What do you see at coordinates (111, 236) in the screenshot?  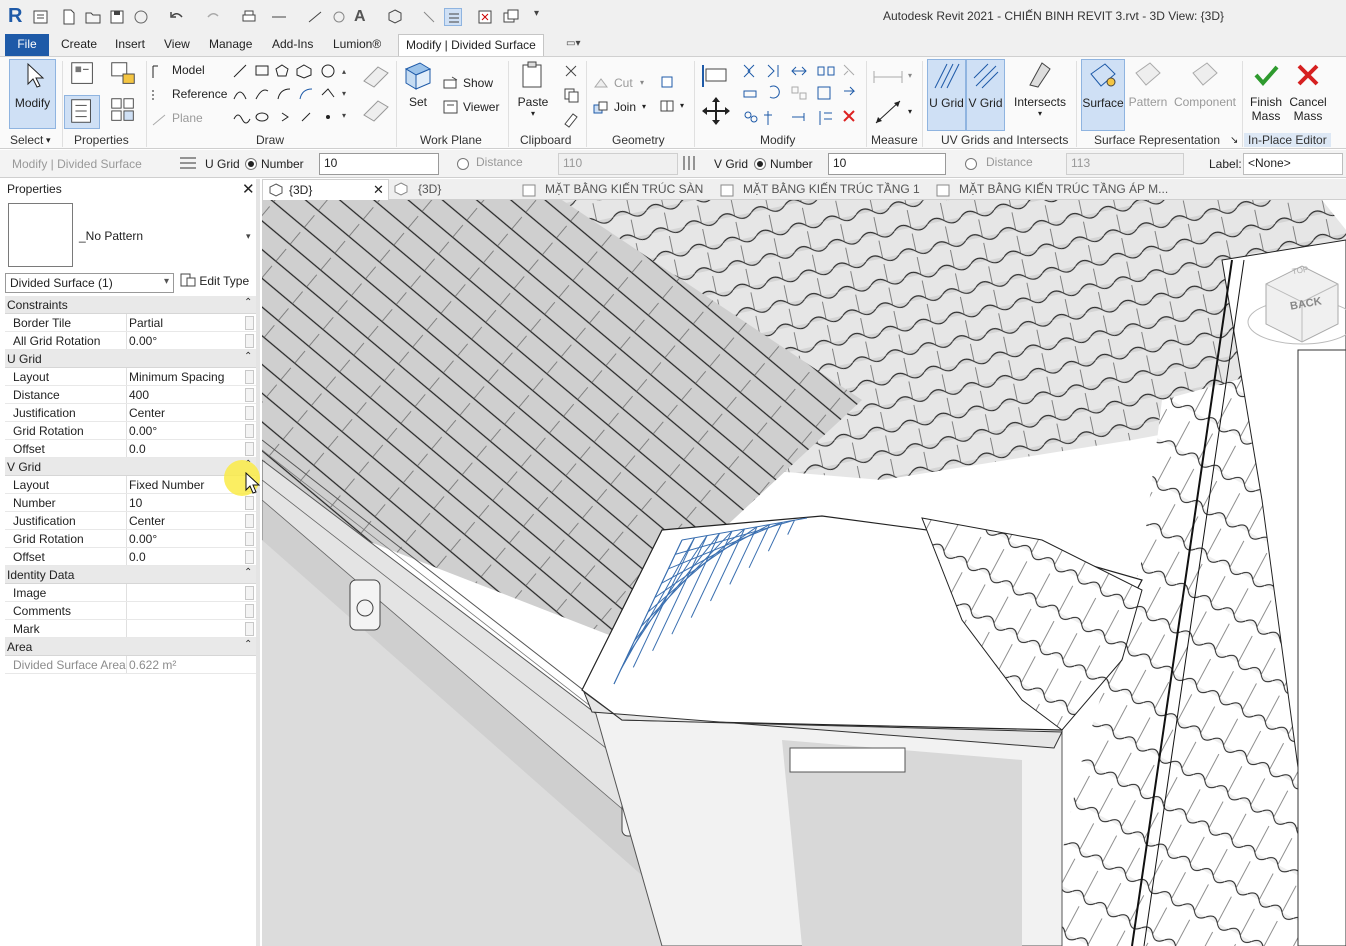 I see `type-selector-name: _No Pattern` at bounding box center [111, 236].